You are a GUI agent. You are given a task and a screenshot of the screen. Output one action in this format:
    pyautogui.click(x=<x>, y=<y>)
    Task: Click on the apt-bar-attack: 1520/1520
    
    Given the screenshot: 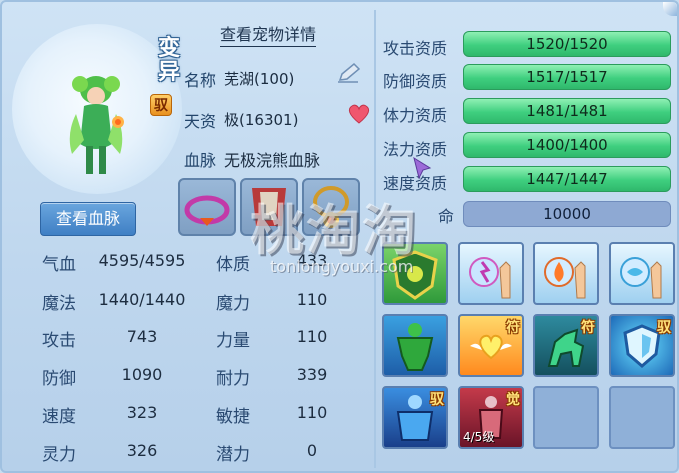 What is the action you would take?
    pyautogui.click(x=567, y=44)
    